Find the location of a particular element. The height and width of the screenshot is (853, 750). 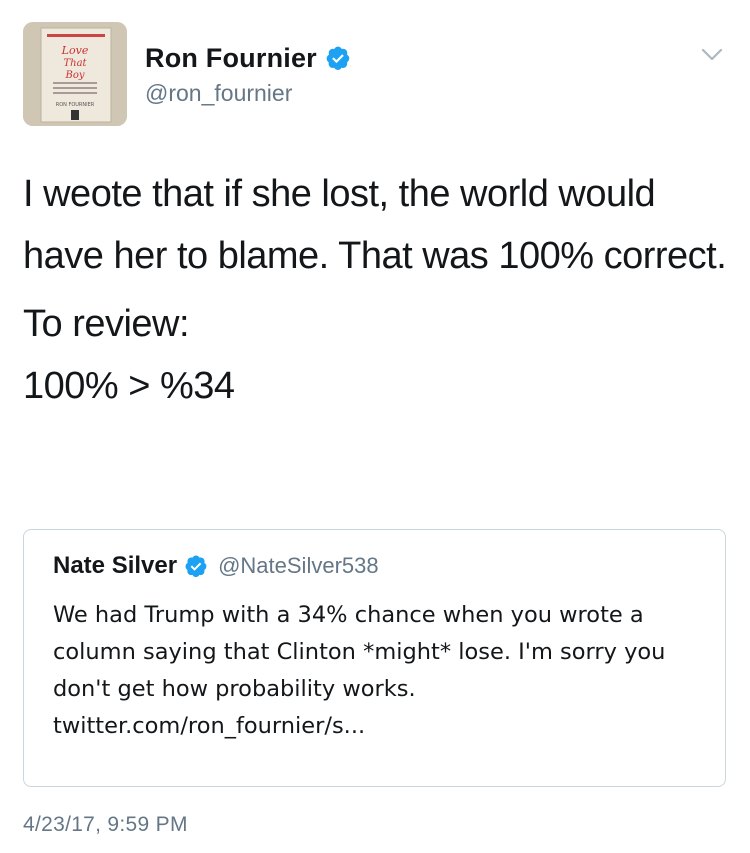

avatar: Love That Boy RON FOURNIER is located at coordinates (75, 74).